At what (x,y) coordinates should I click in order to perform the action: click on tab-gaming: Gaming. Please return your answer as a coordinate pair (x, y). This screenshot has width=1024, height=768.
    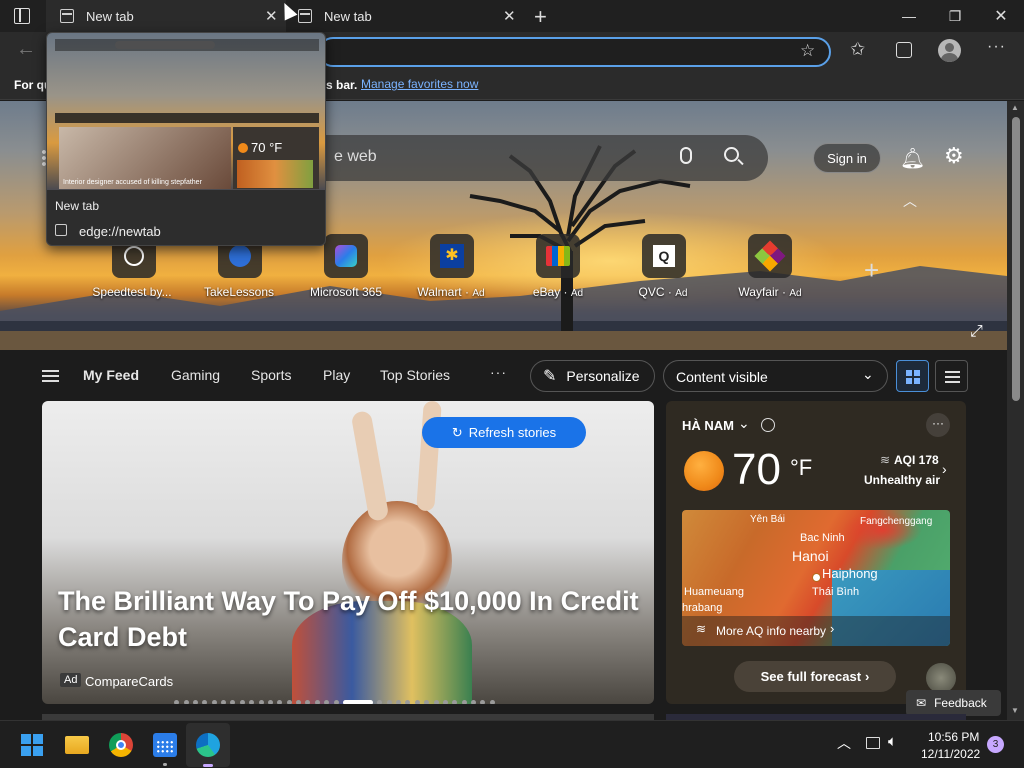
    Looking at the image, I should click on (195, 375).